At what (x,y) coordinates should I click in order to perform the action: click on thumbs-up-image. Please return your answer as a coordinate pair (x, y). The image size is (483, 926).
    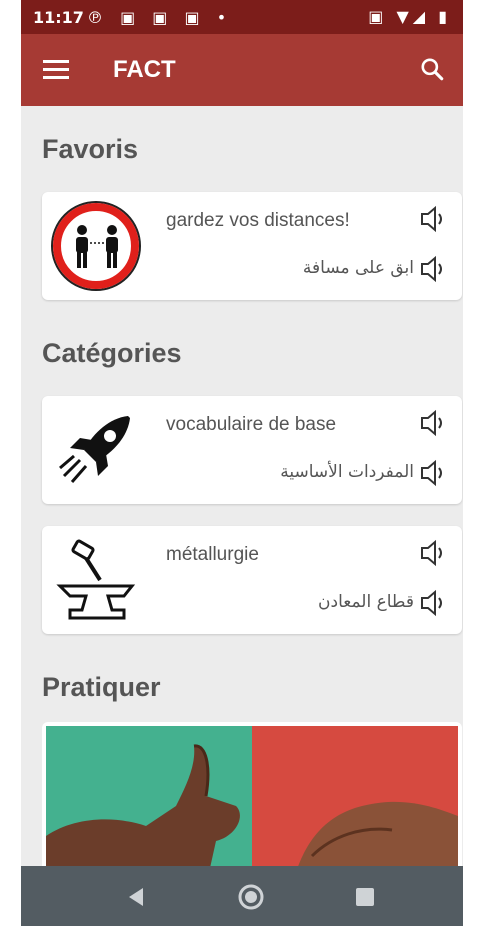
    Looking at the image, I should click on (149, 804).